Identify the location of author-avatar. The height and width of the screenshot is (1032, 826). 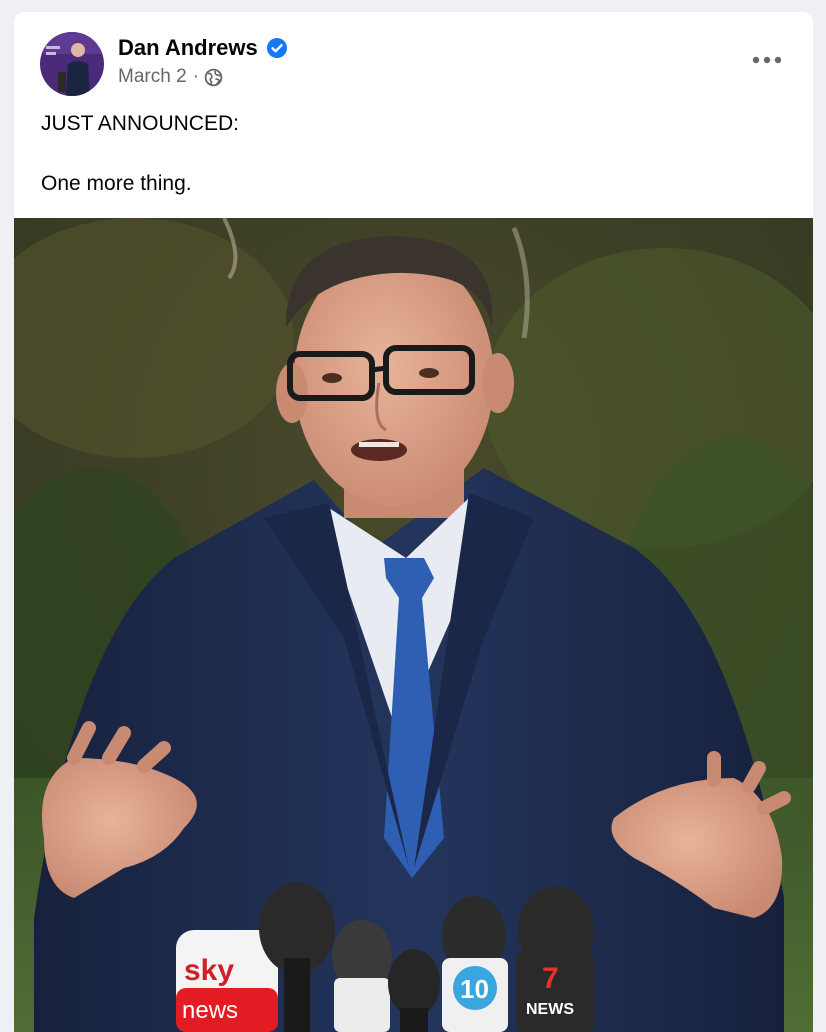
(72, 64).